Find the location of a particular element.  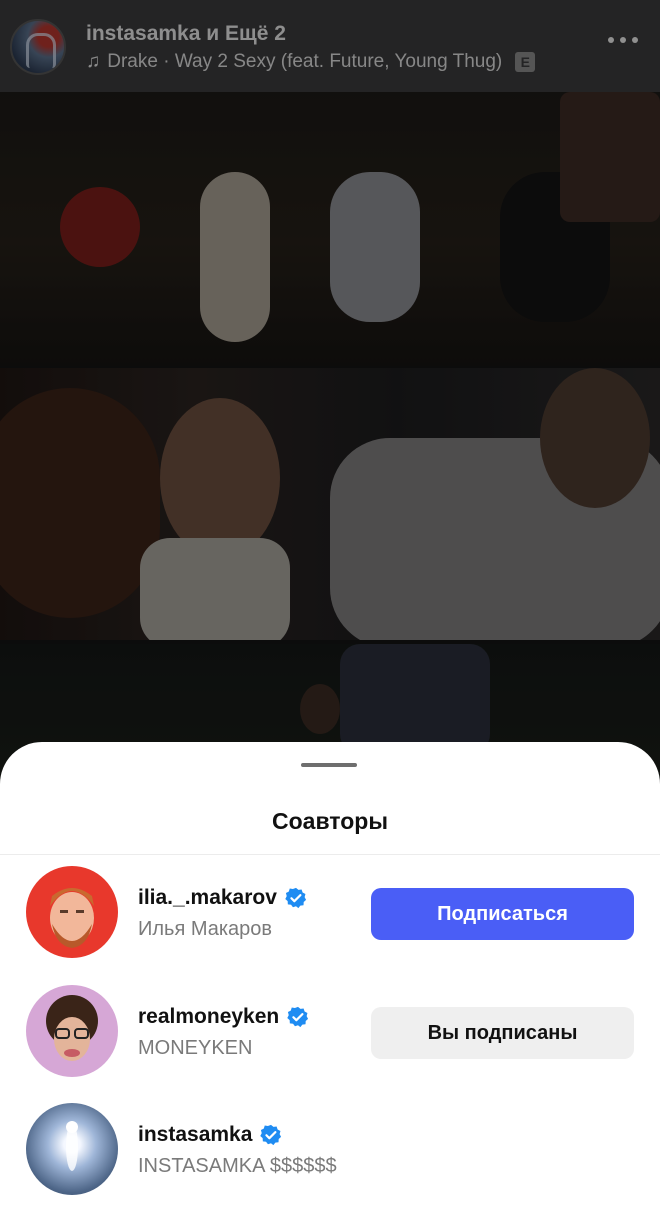

post-author-avatar is located at coordinates (38, 47).